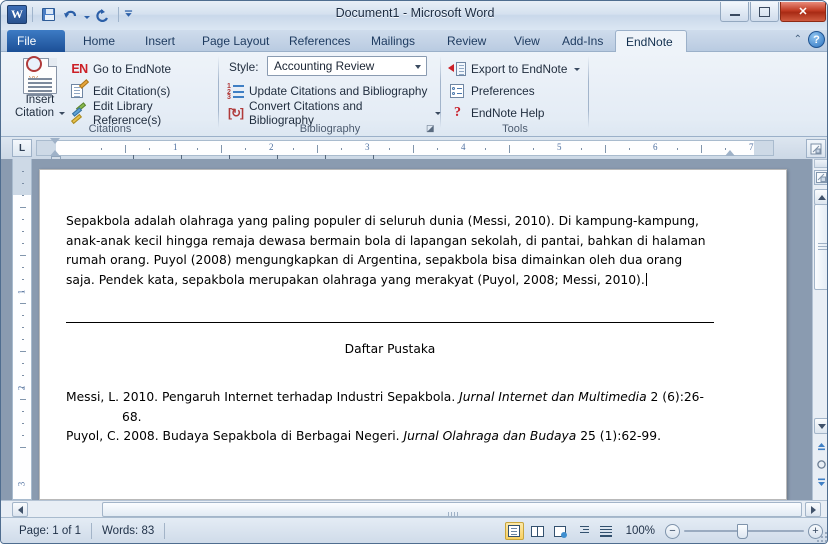 The height and width of the screenshot is (544, 828). Describe the element at coordinates (492, 91) in the screenshot. I see `preferences-button: Preferences` at that location.